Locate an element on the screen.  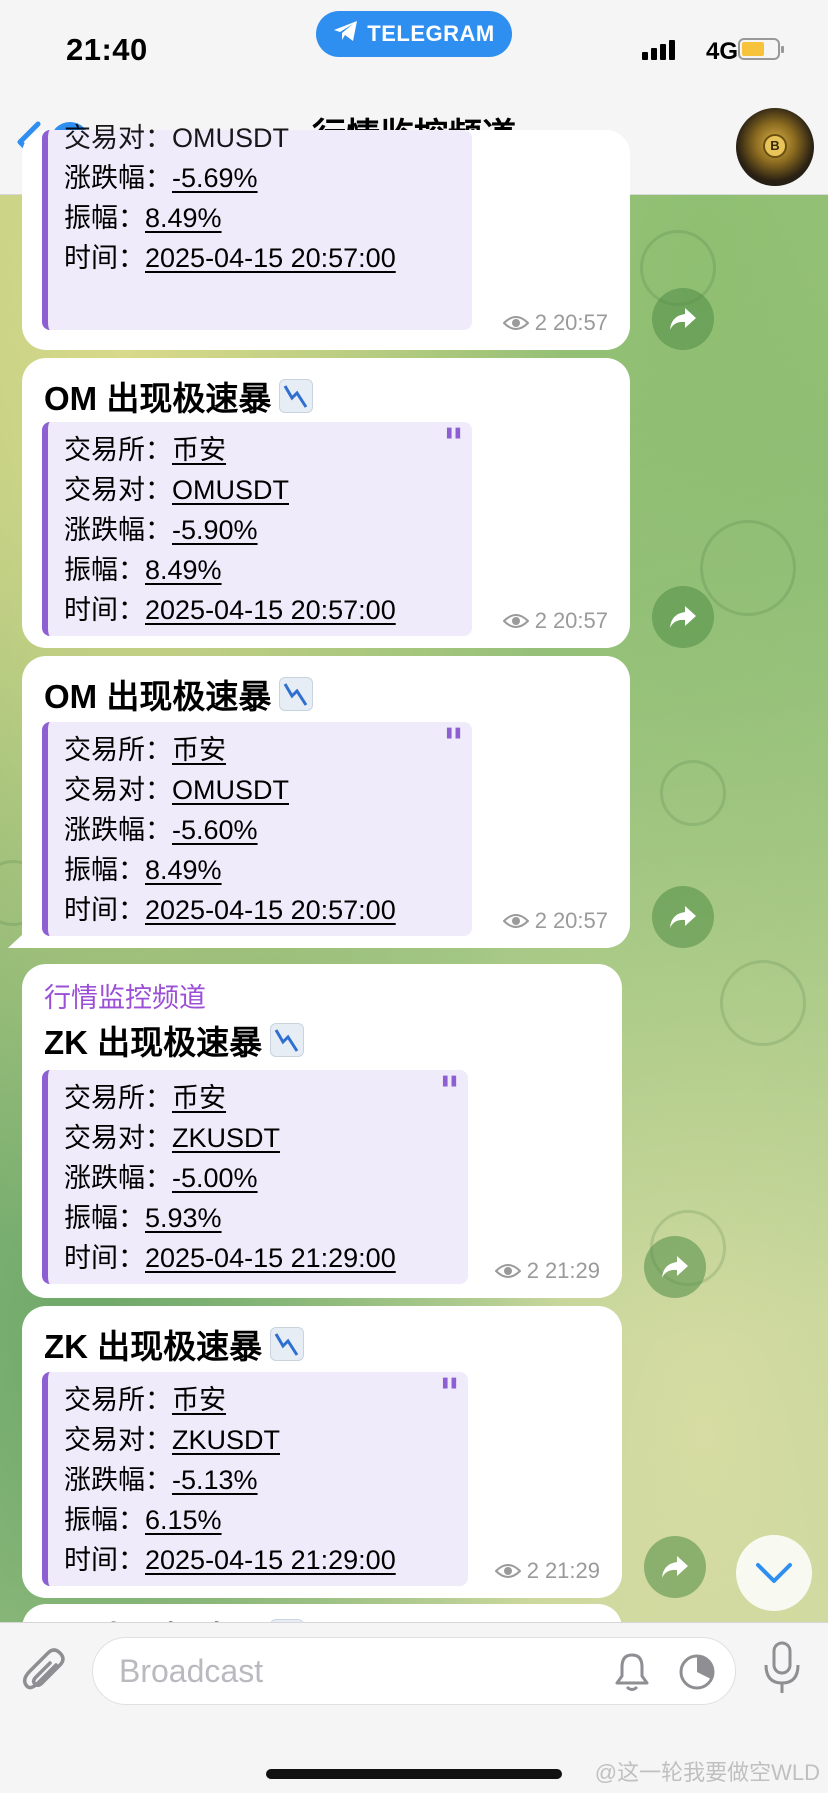
message-title: OM 出现极速暴 is located at coordinates (179, 396).